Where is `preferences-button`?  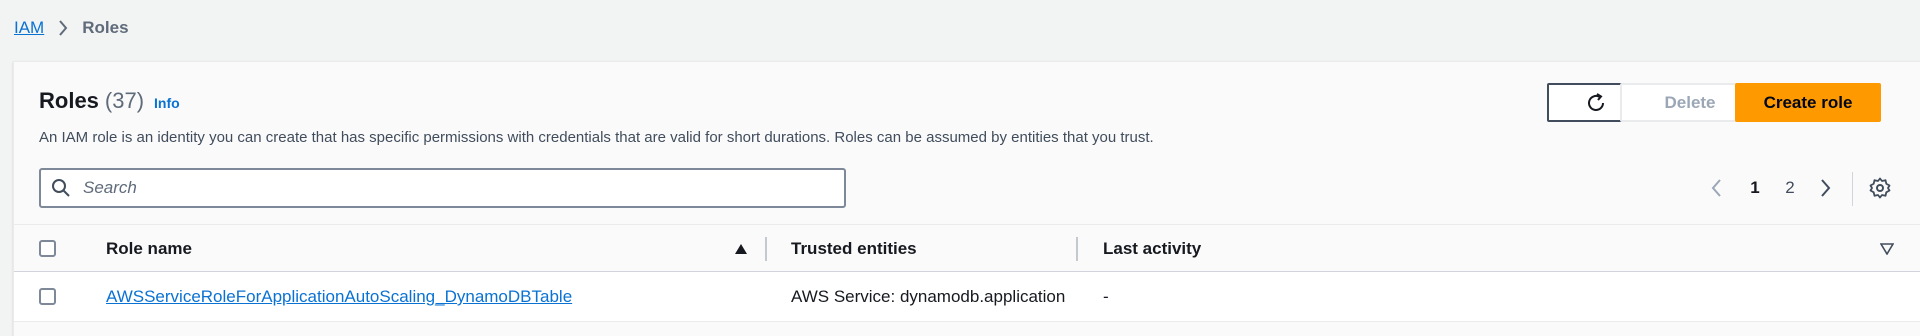 preferences-button is located at coordinates (1880, 188).